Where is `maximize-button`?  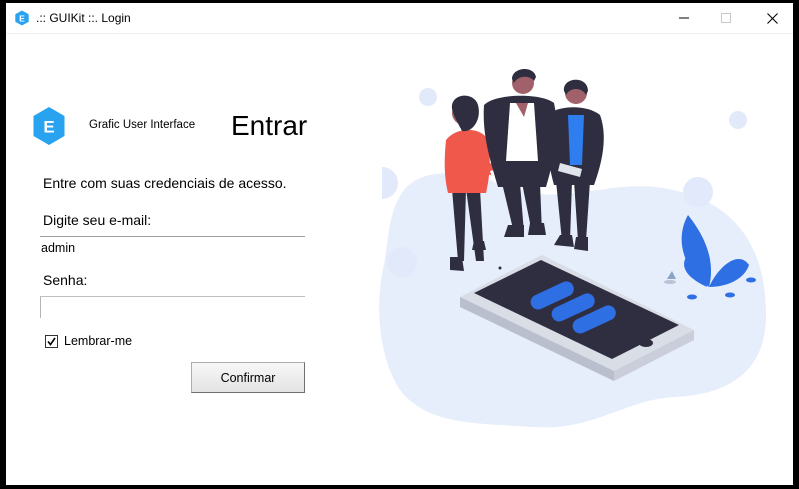 maximize-button is located at coordinates (726, 18).